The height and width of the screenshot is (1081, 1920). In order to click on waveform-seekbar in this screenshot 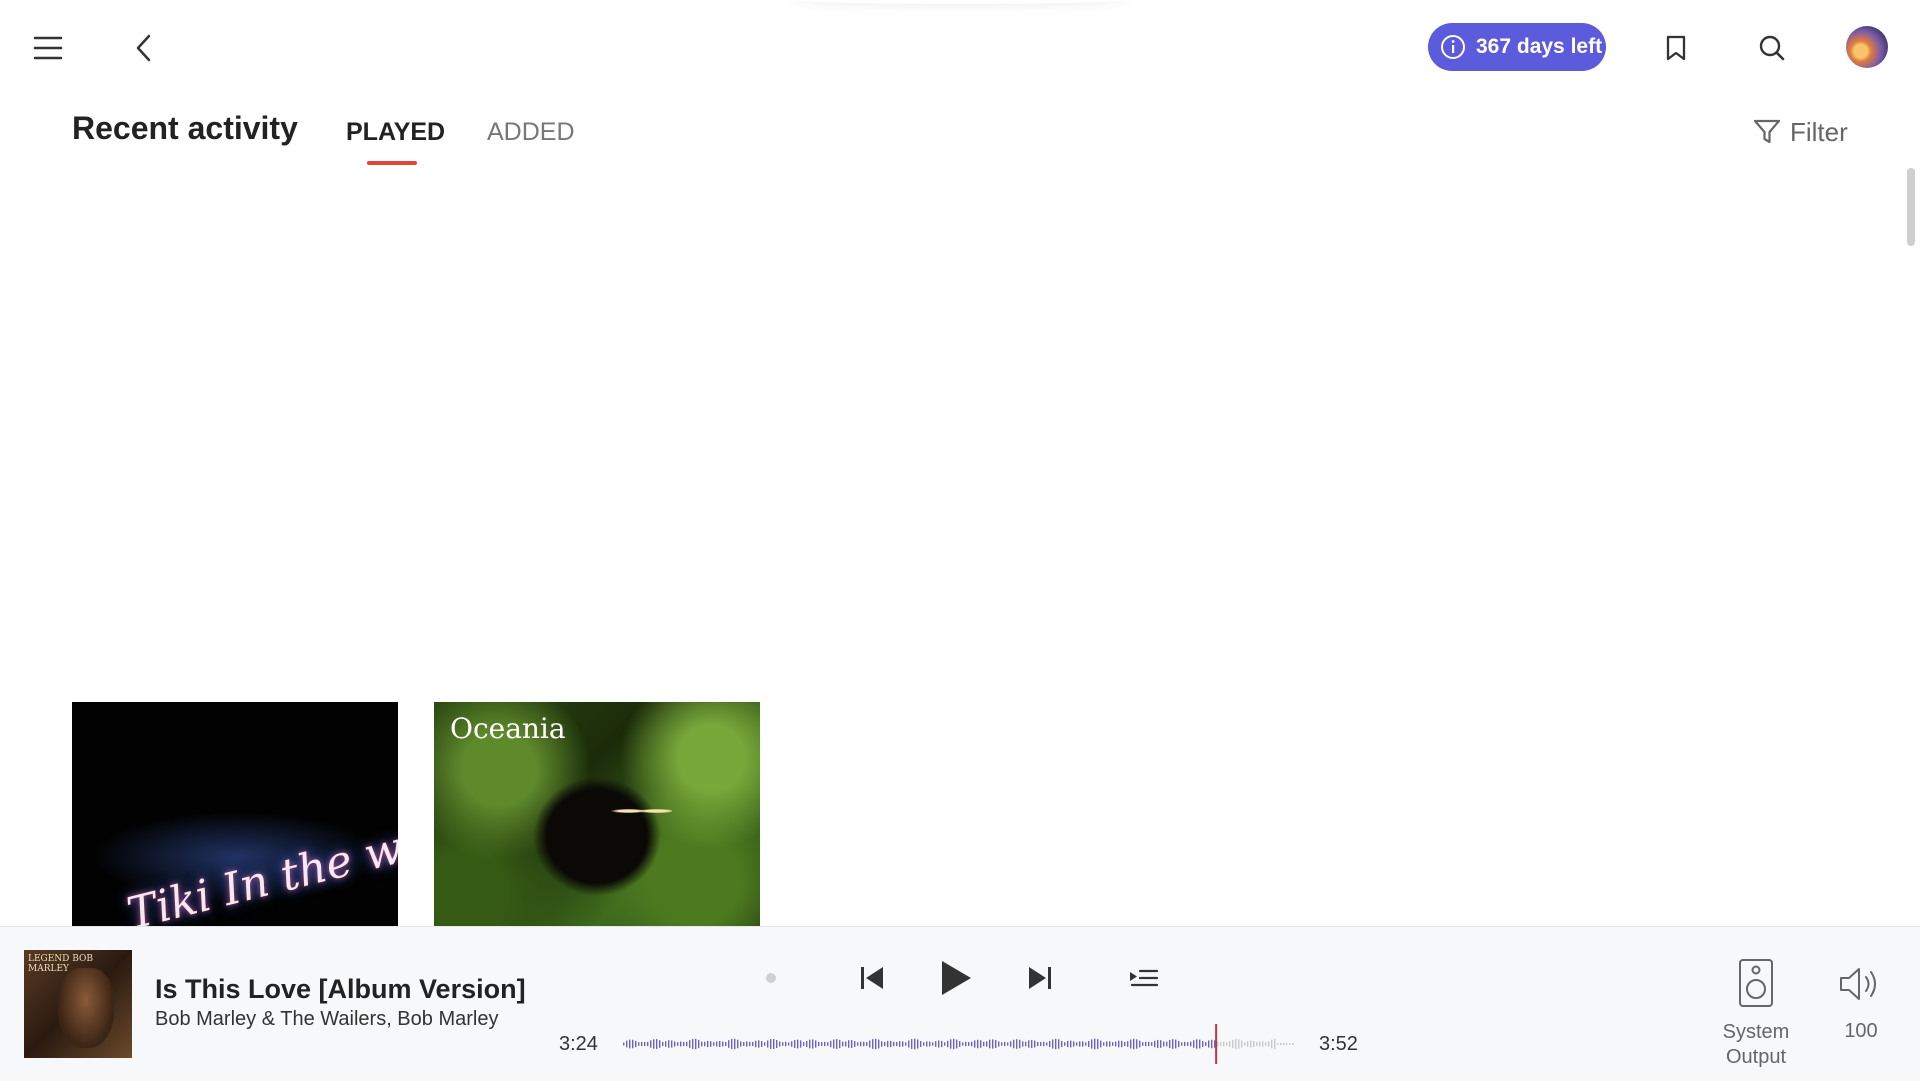, I will do `click(959, 1044)`.